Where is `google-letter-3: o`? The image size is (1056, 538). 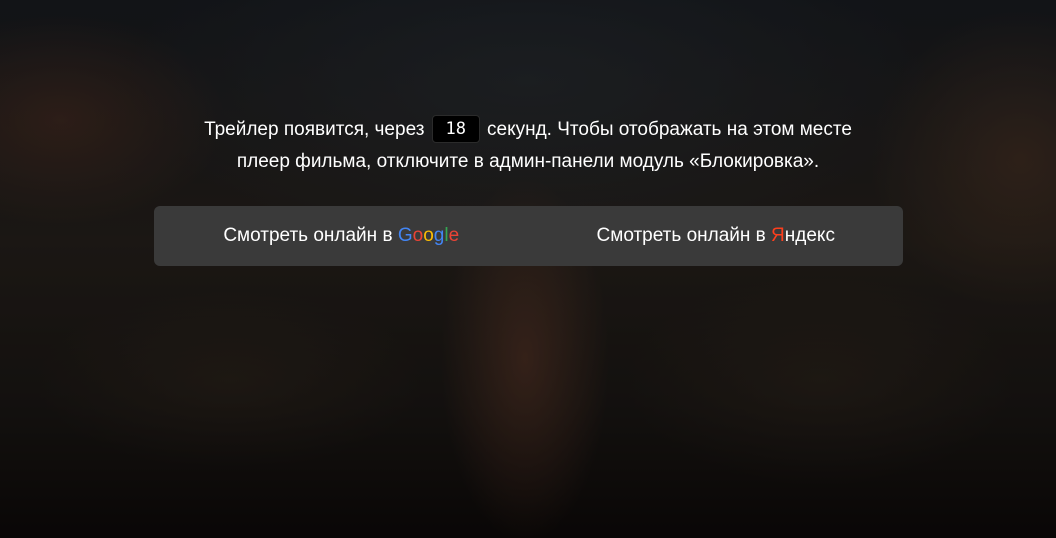
google-letter-3: o is located at coordinates (428, 235).